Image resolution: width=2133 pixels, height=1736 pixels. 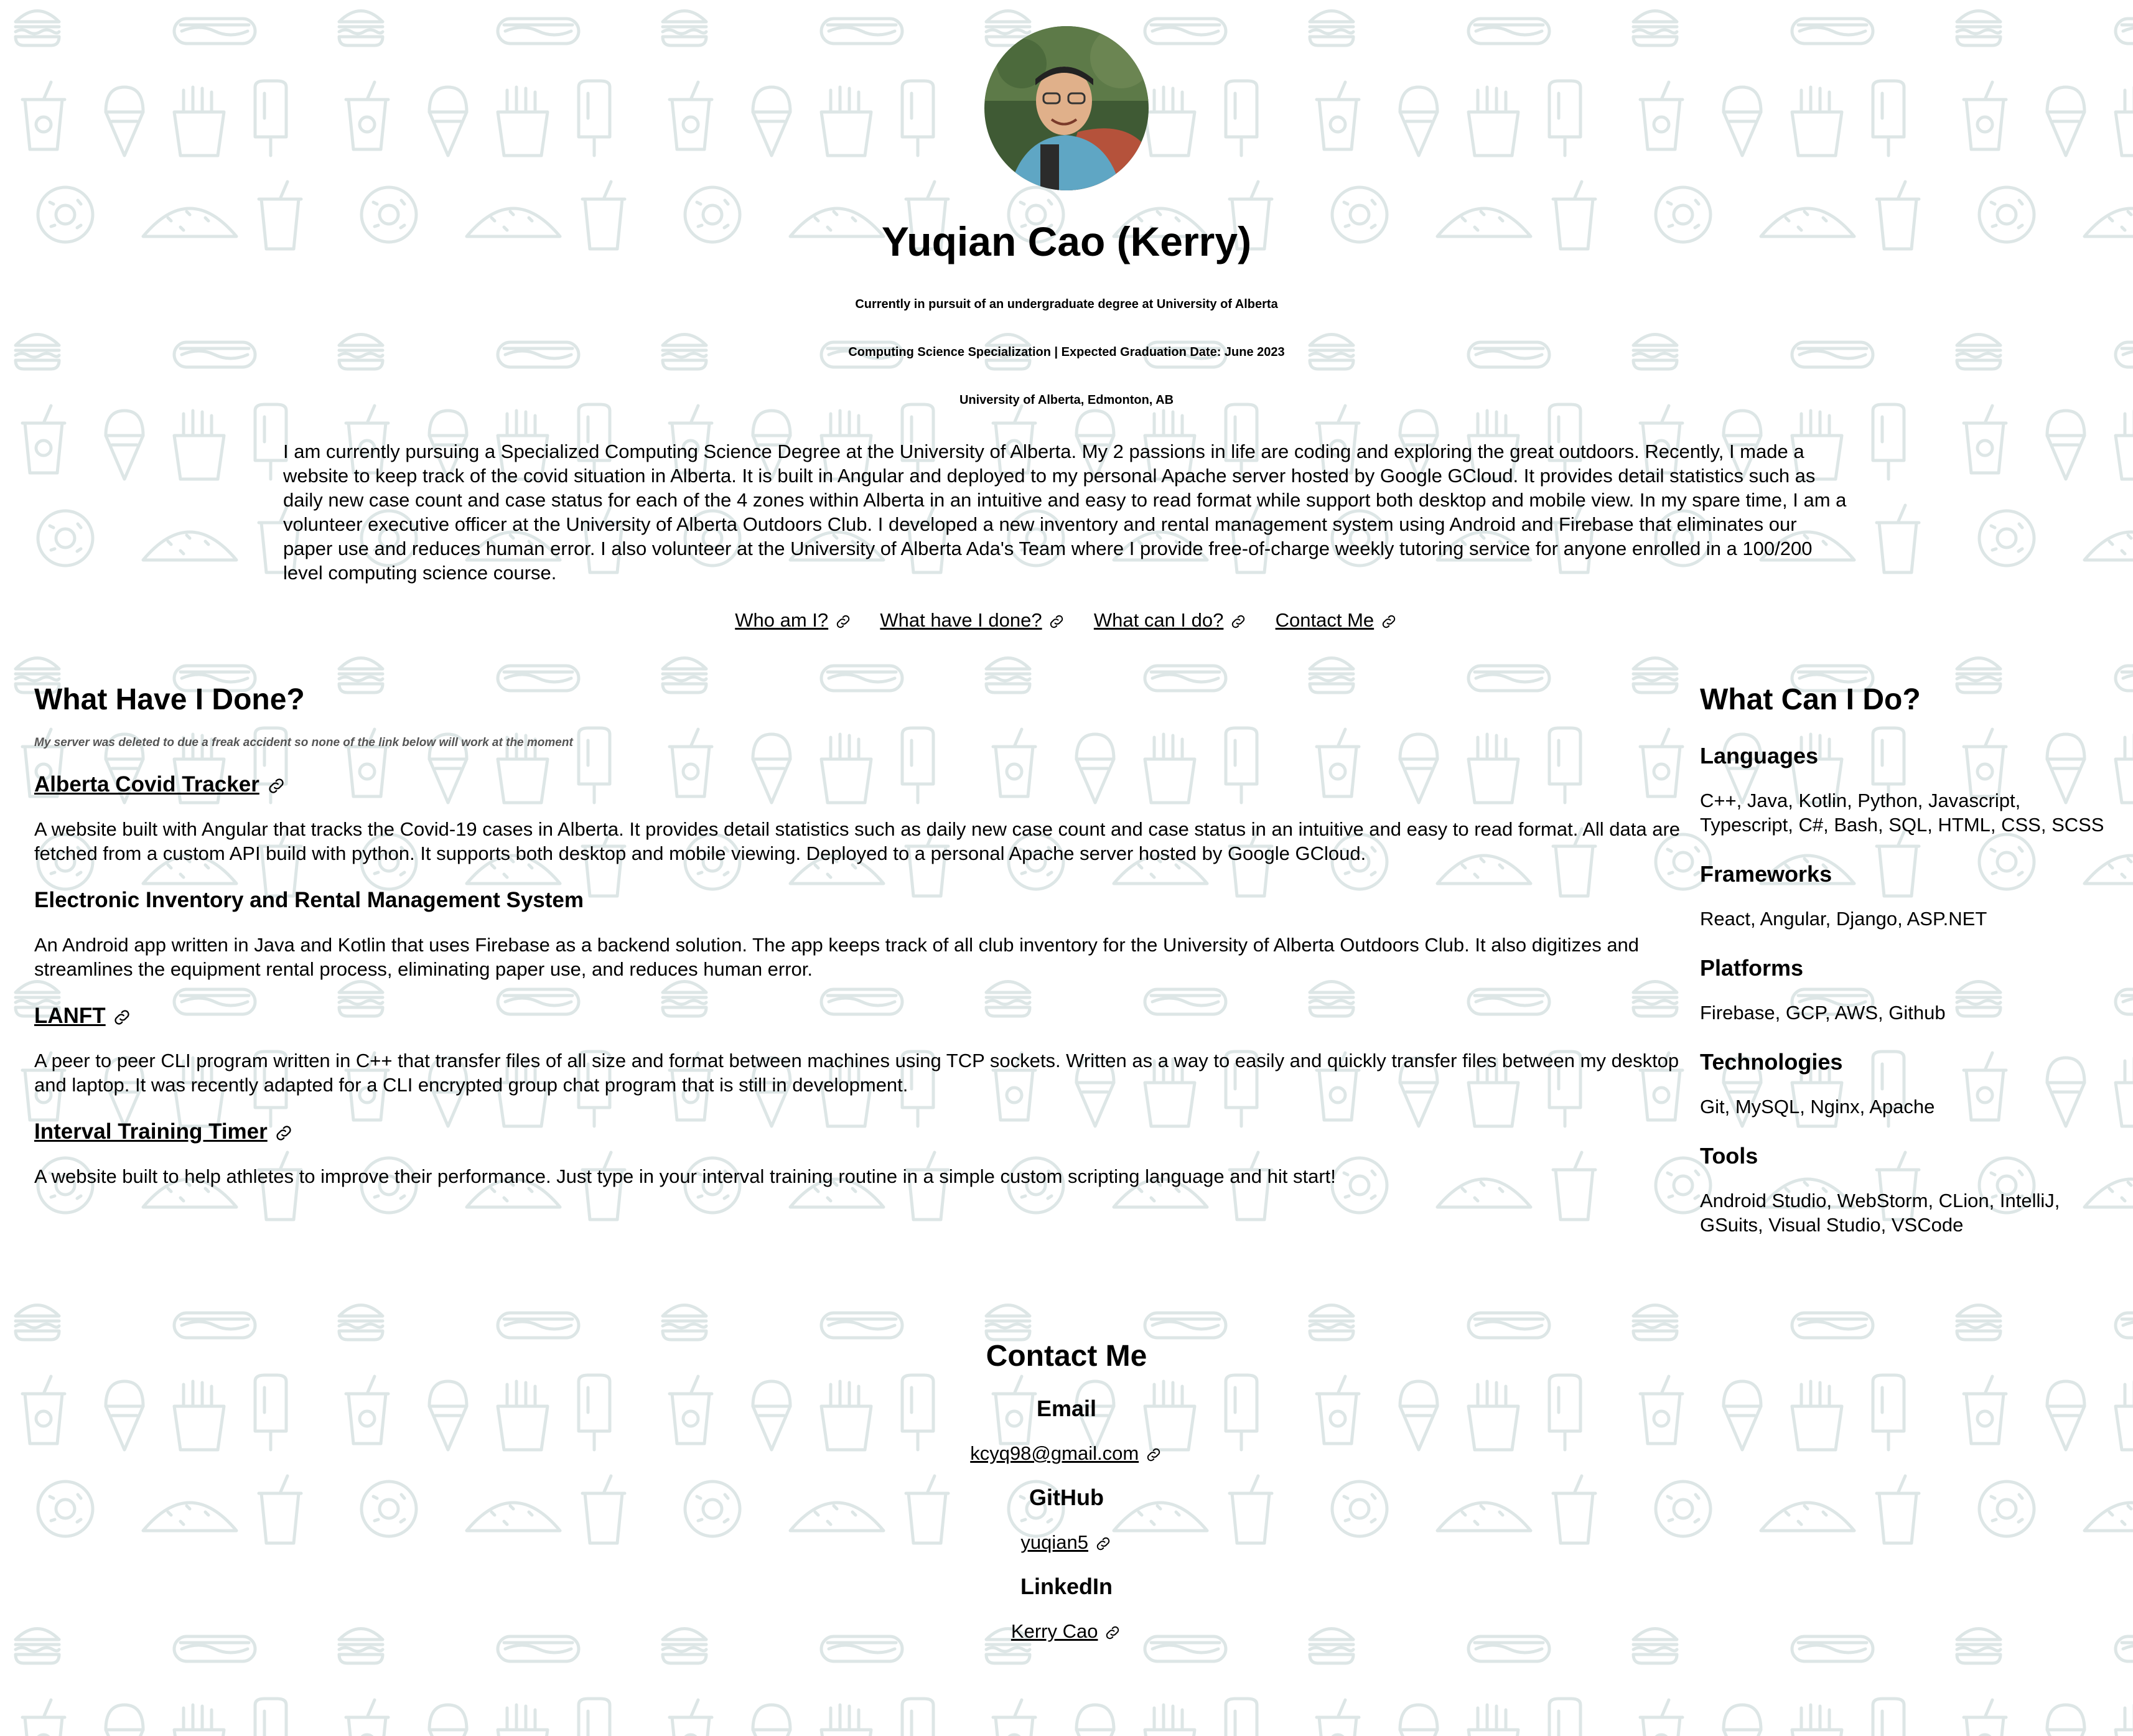 I want to click on email-link: kcyq98@gmail.com, so click(x=1067, y=1453).